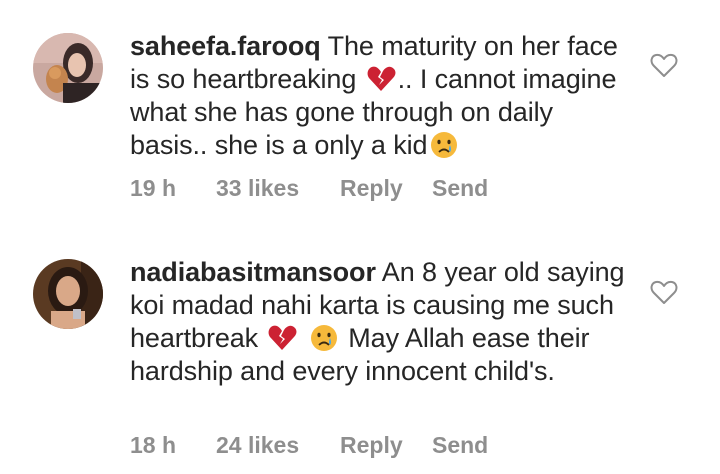 Image resolution: width=720 pixels, height=474 pixels. What do you see at coordinates (153, 445) in the screenshot?
I see `comment-time: 18 h` at bounding box center [153, 445].